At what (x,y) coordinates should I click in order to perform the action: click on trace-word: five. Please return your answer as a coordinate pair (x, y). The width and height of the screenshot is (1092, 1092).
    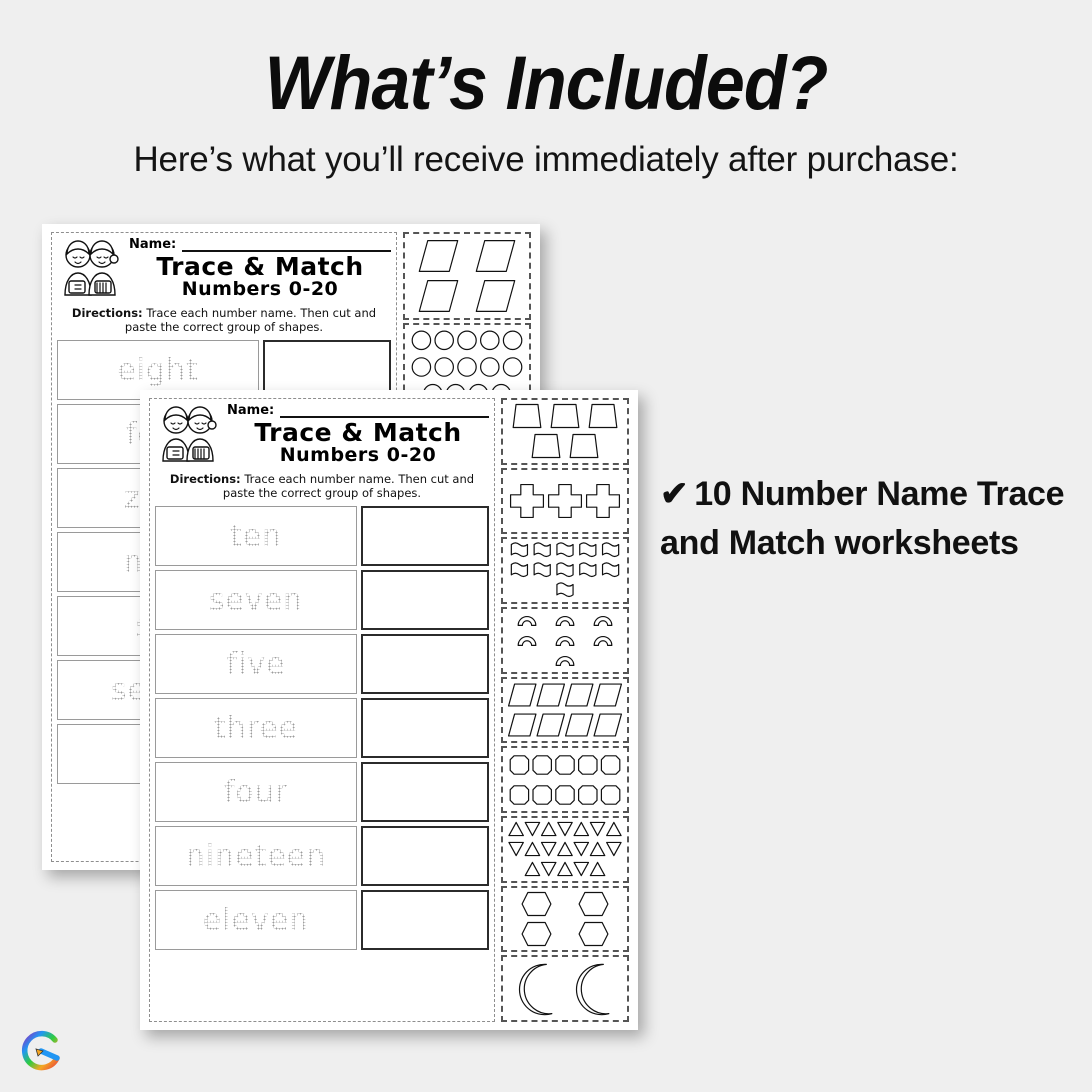
    Looking at the image, I should click on (256, 664).